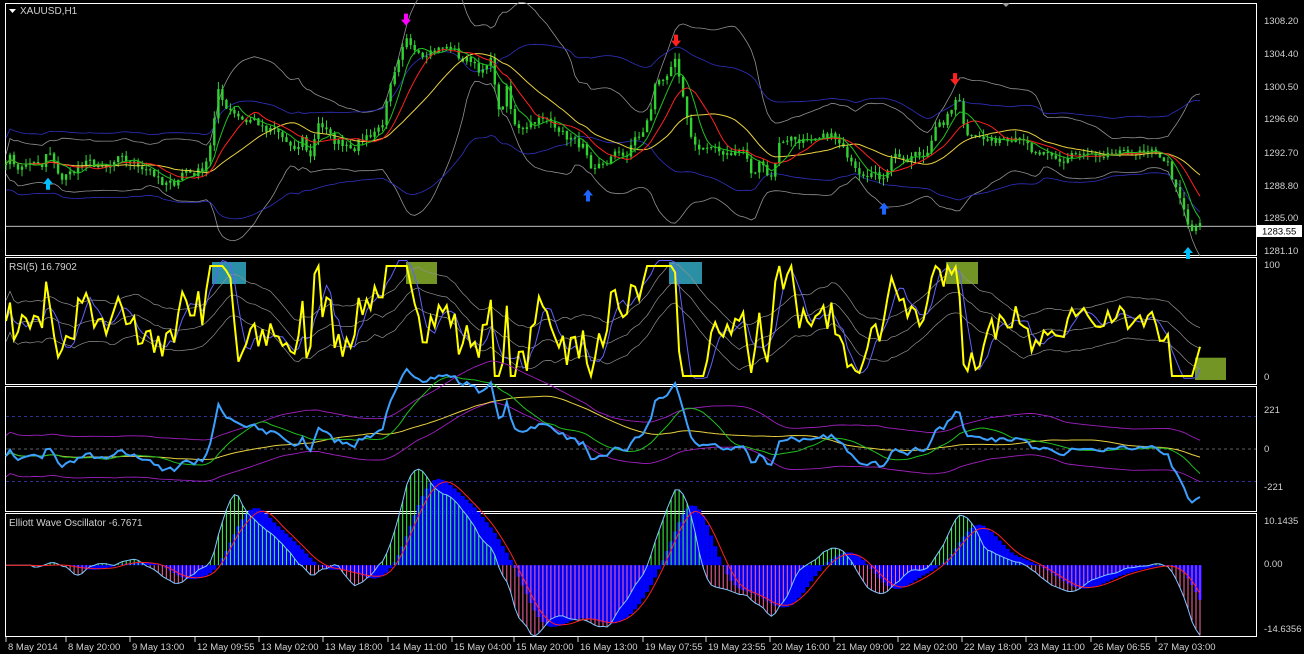  Describe the element at coordinates (1266, 449) in the screenshot. I see `cci-tick: 0` at that location.